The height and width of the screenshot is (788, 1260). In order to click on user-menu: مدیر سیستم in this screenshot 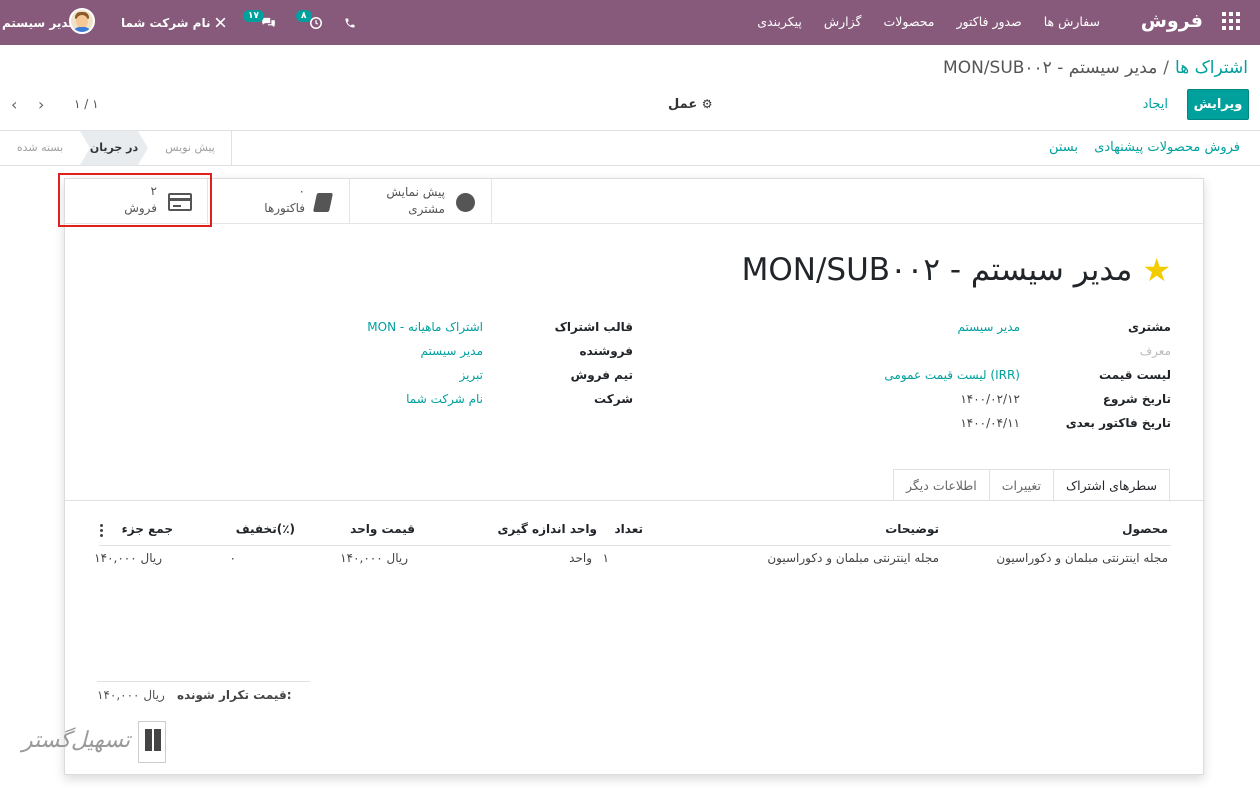, I will do `click(39, 22)`.